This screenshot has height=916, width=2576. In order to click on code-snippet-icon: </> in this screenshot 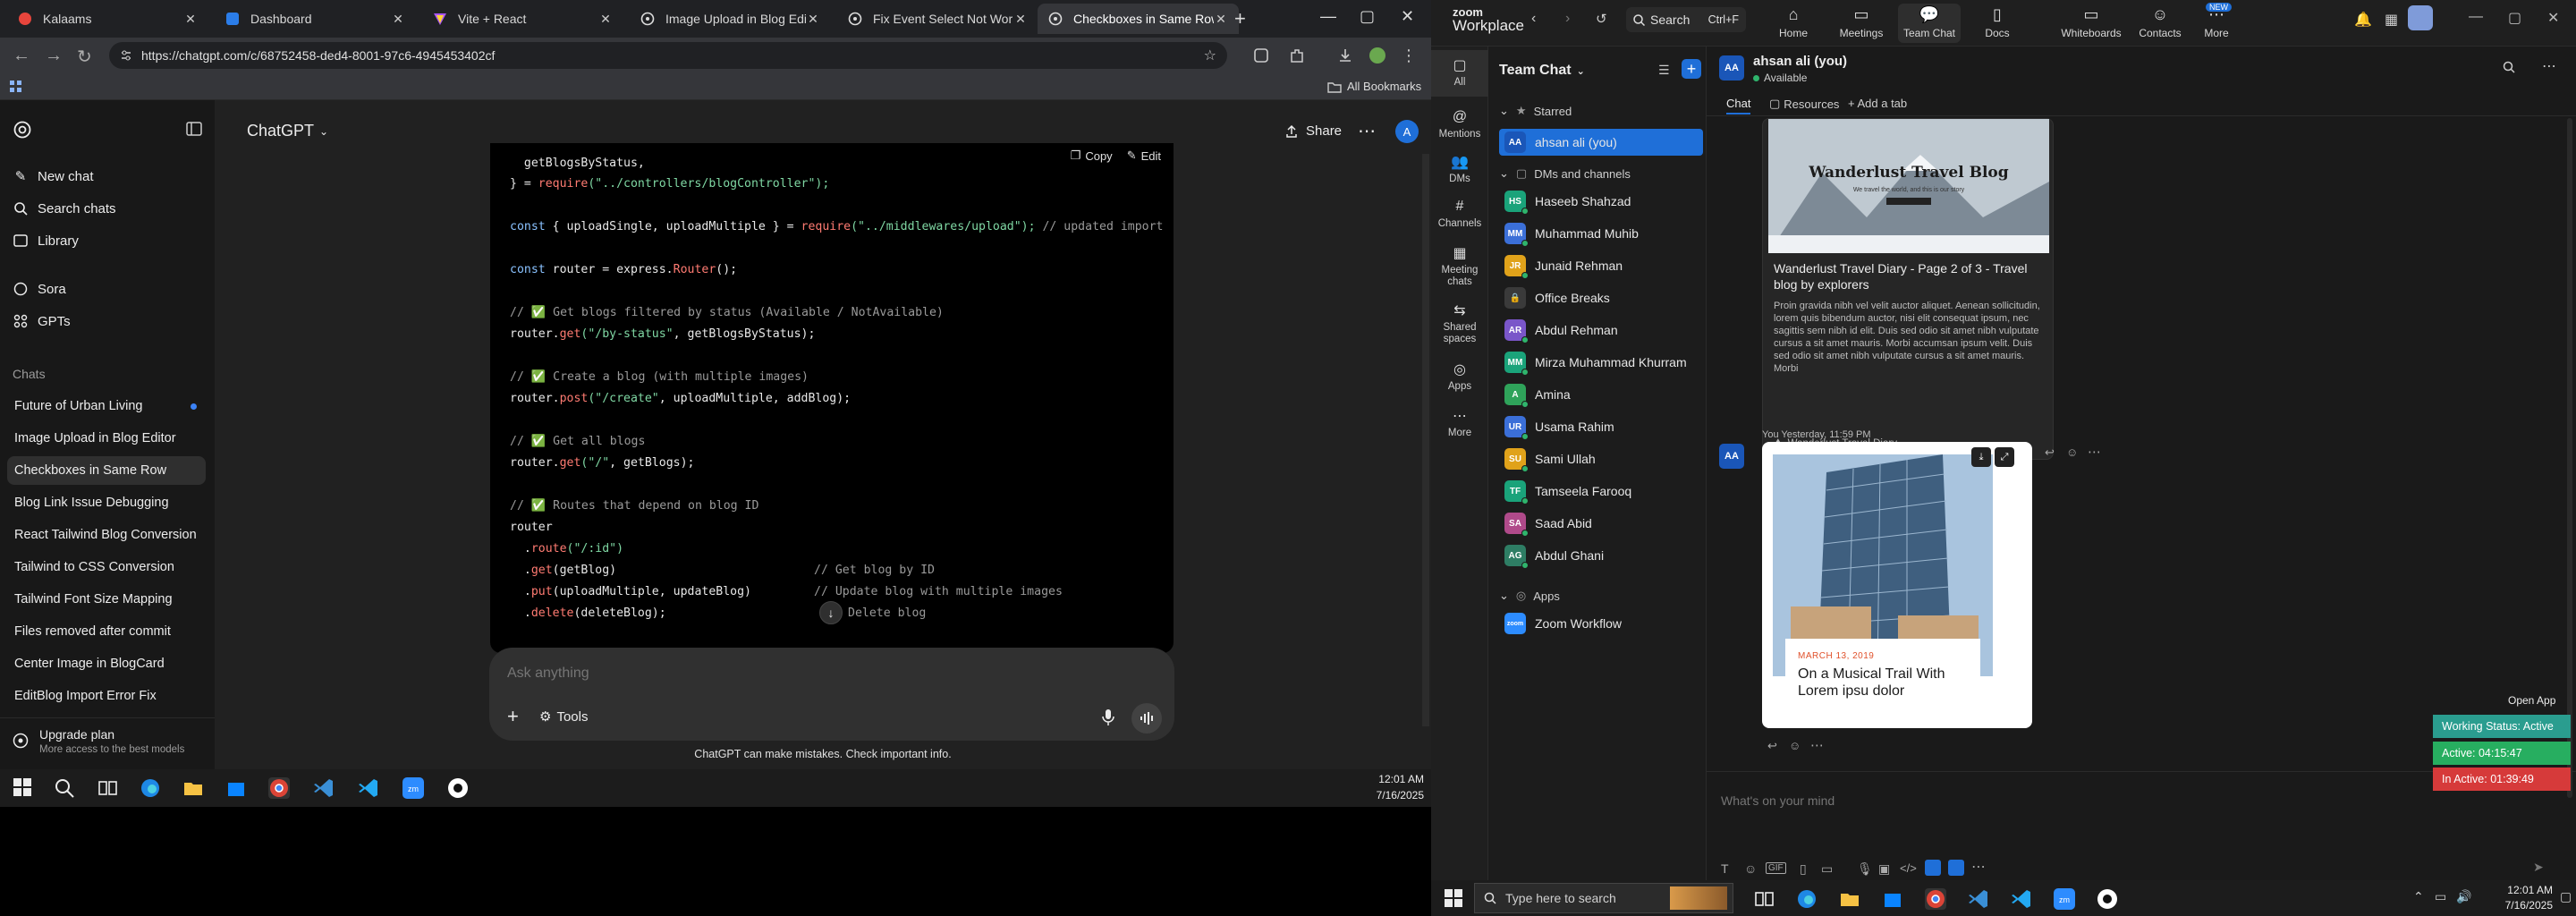, I will do `click(1908, 868)`.